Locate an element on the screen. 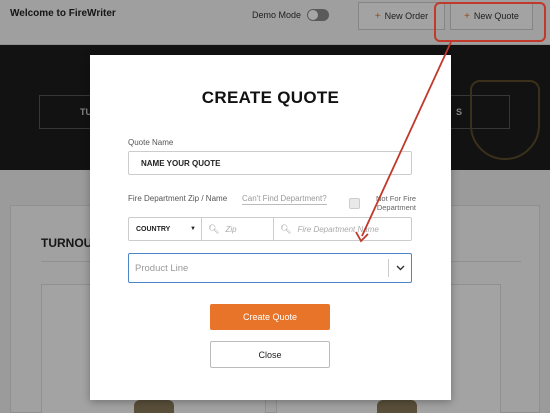  caret-down-icon: ▼ is located at coordinates (193, 229).